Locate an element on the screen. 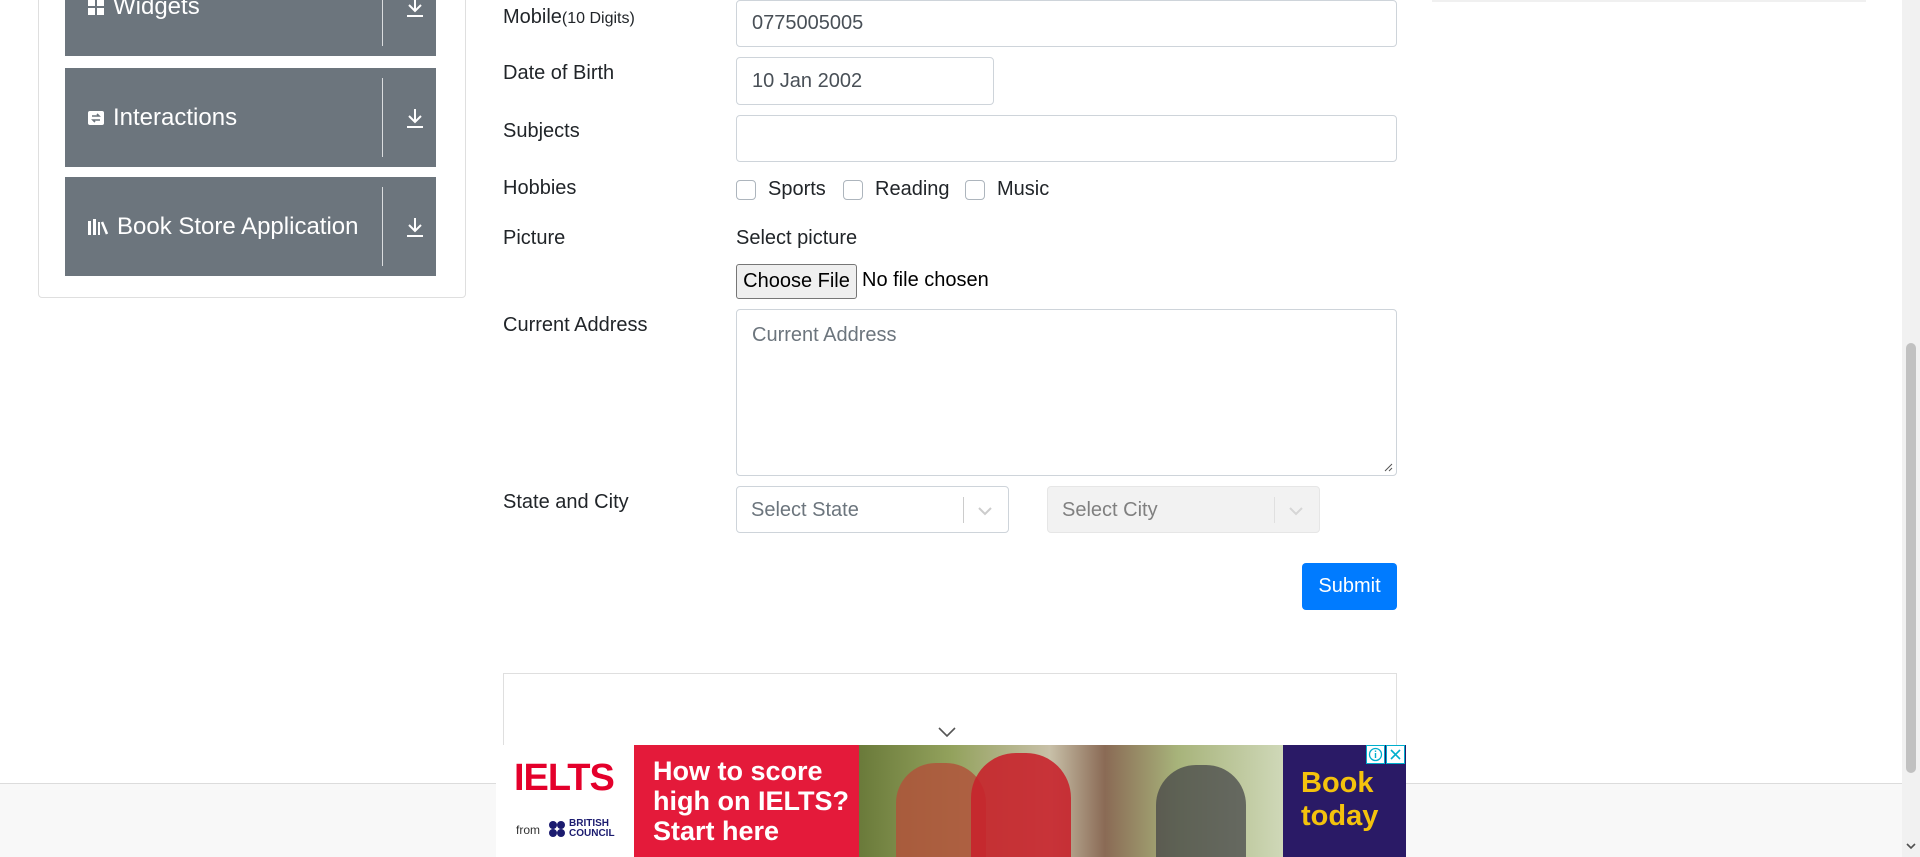 The width and height of the screenshot is (1920, 857). sidebar-group-interactions: Interactions is located at coordinates (250, 117).